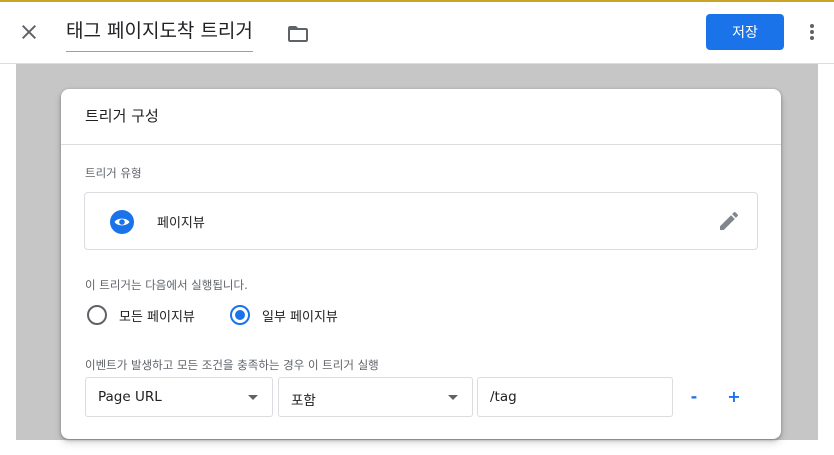 The height and width of the screenshot is (455, 834). I want to click on variable-select: Page URL, so click(179, 397).